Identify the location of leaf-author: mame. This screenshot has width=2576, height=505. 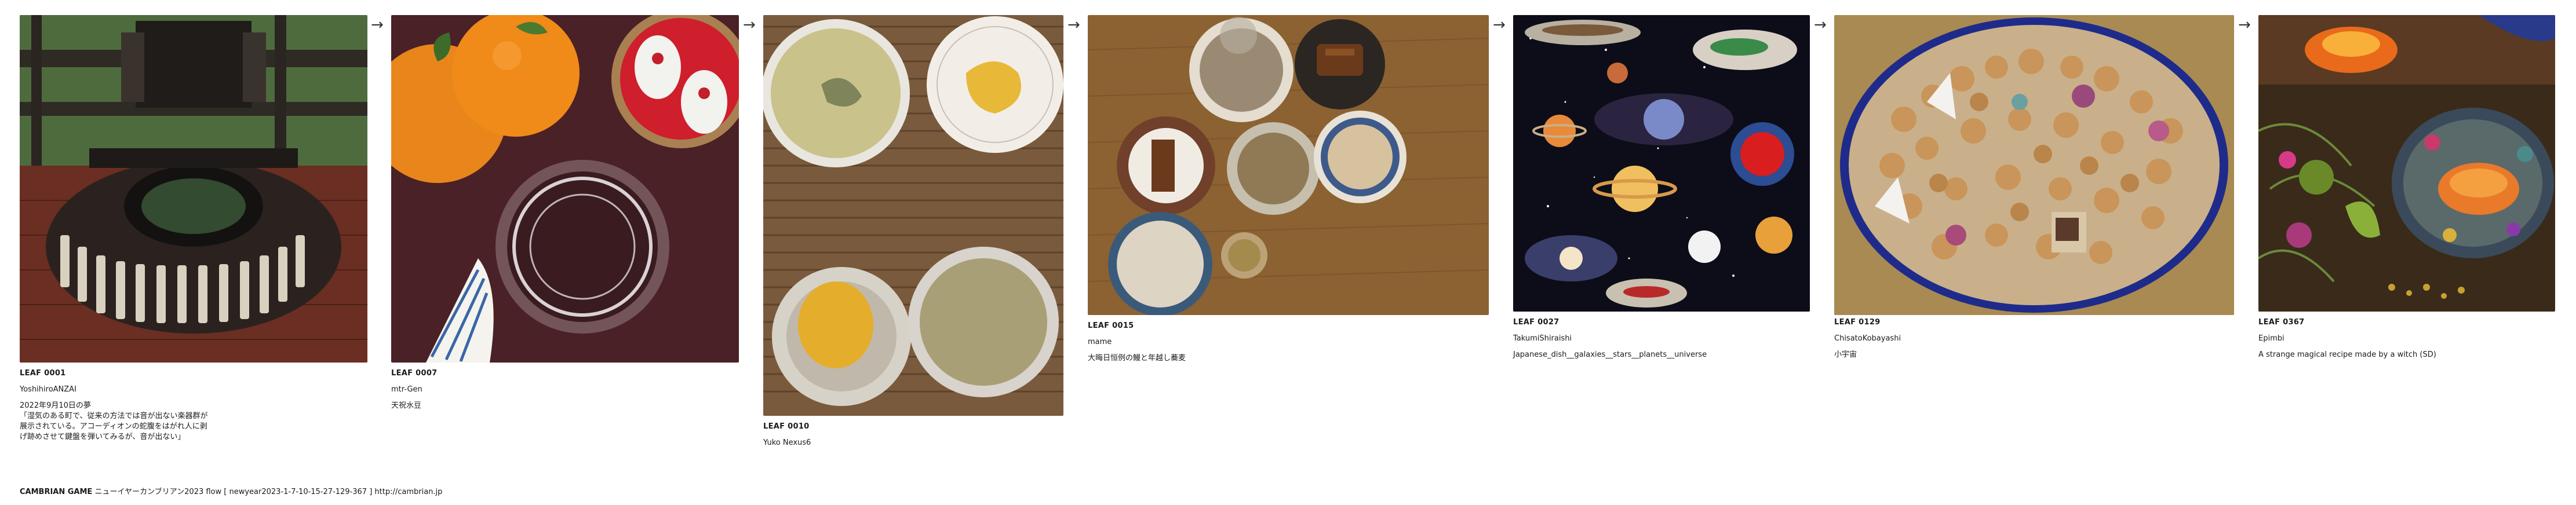
(1288, 342).